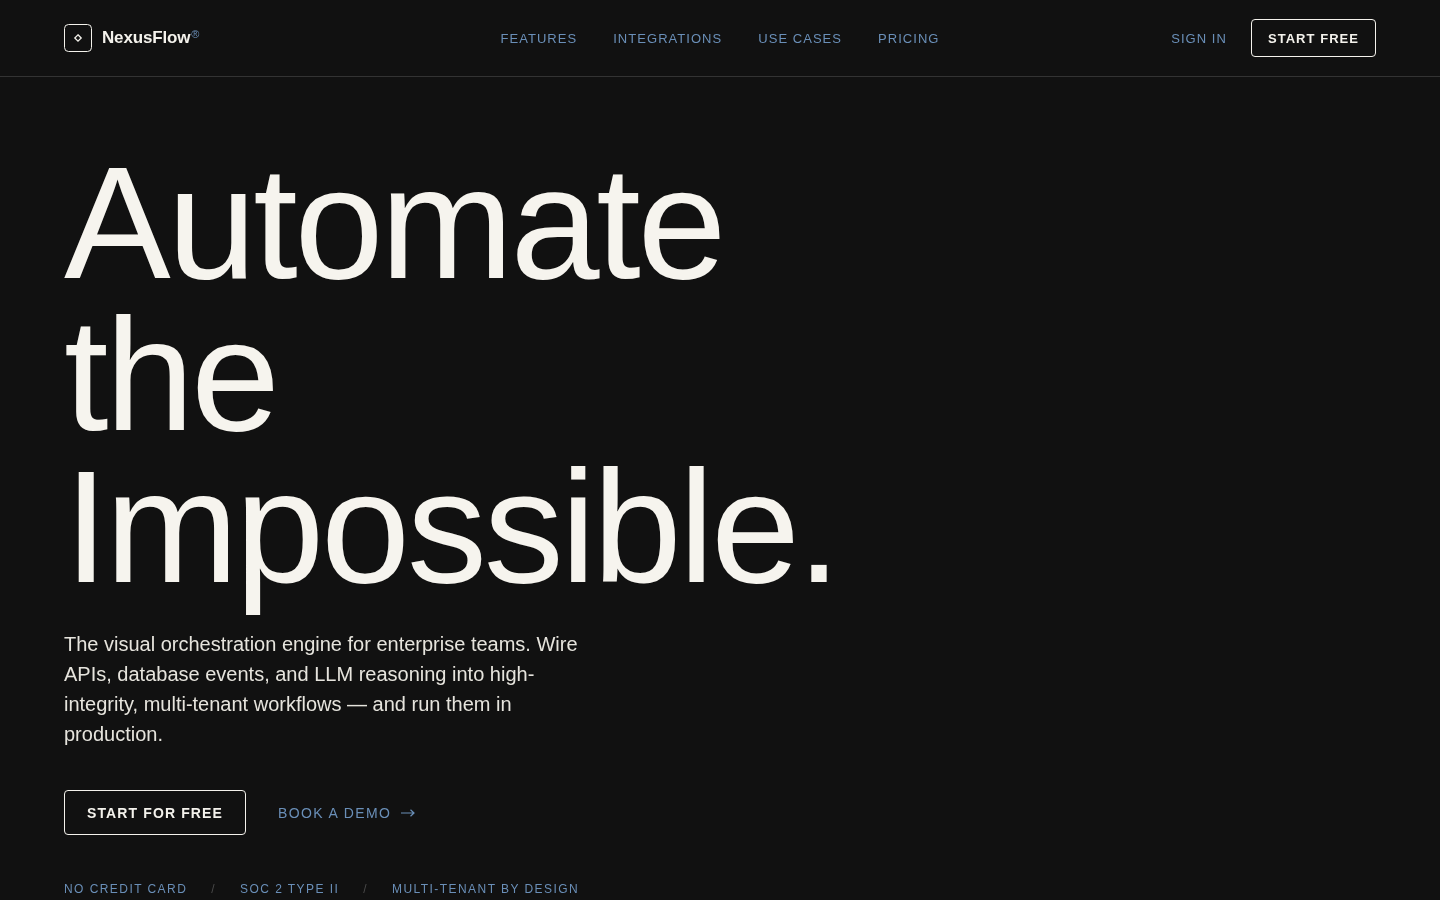 The image size is (1440, 900). Describe the element at coordinates (347, 812) in the screenshot. I see `book-demo-link: BOOK A DEMO` at that location.